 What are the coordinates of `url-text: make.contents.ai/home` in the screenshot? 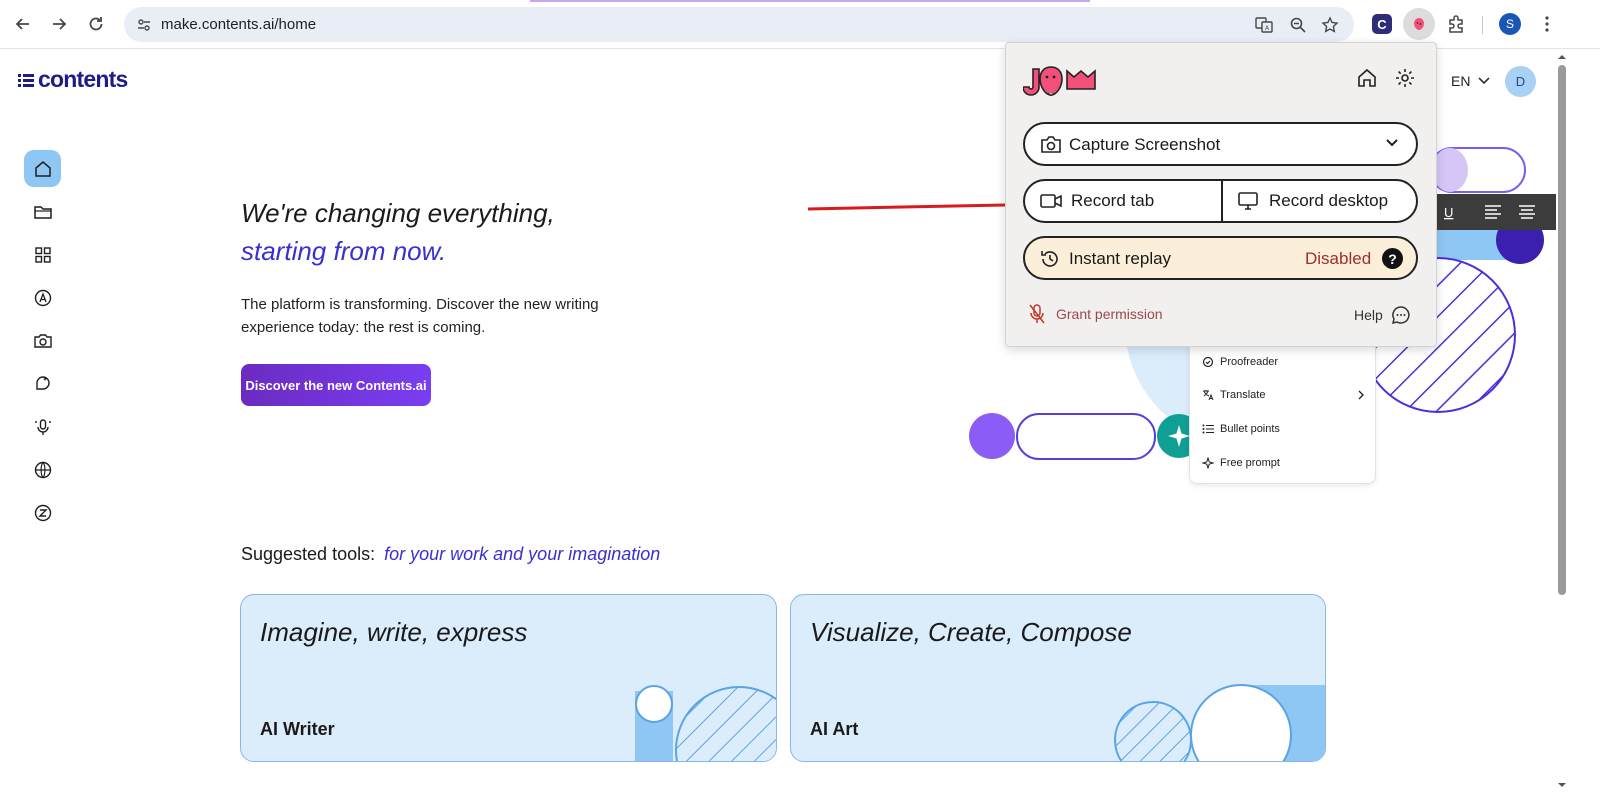 It's located at (238, 24).